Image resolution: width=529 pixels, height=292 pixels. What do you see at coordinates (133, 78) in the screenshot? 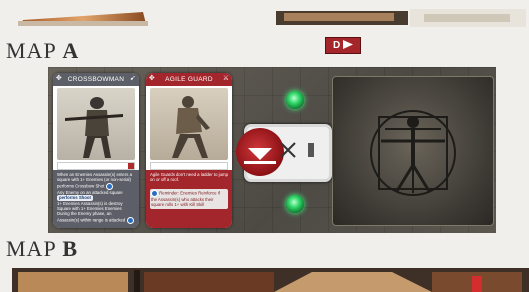
I see `bow-icon: ➹` at bounding box center [133, 78].